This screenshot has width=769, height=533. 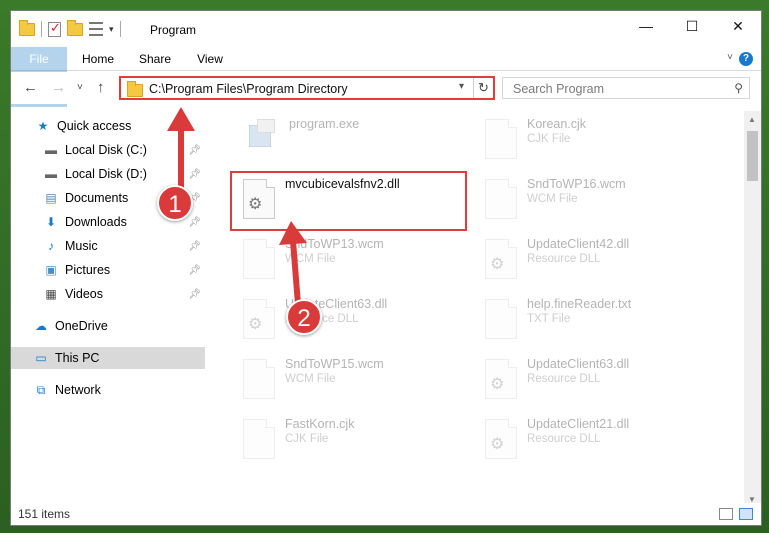 What do you see at coordinates (752, 308) in the screenshot?
I see `vertical-scrollbar: ▲ ▼` at bounding box center [752, 308].